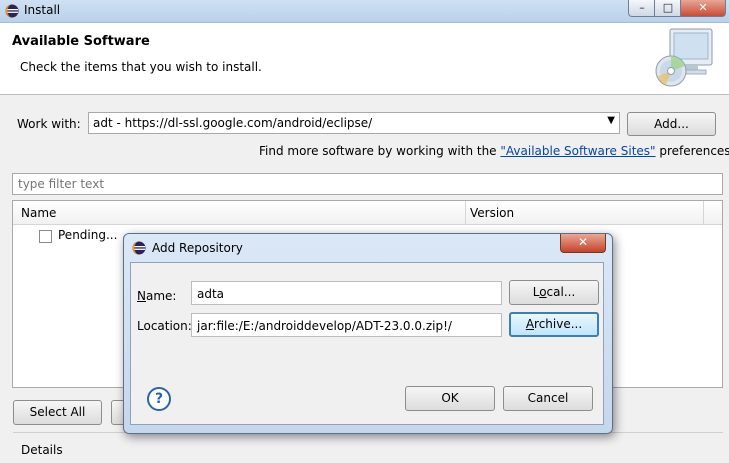 The image size is (729, 463). I want to click on window-titlebar: Install – □ ✕, so click(364, 11).